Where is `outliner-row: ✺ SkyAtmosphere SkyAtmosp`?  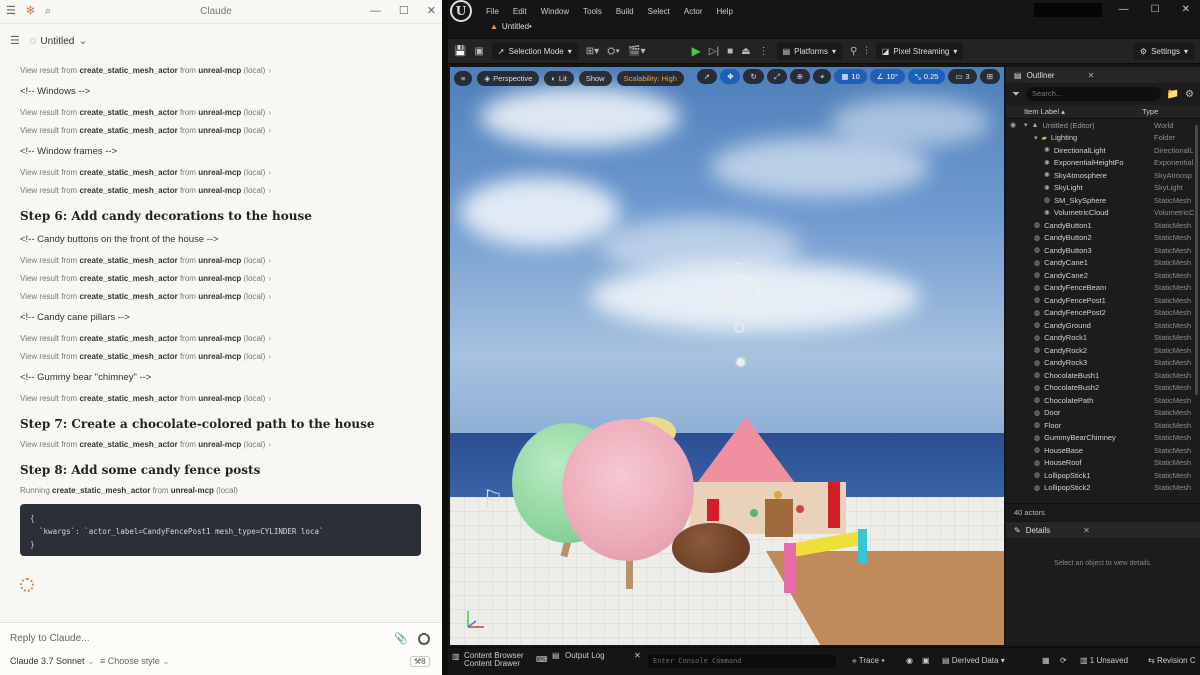 outliner-row: ✺ SkyAtmosphere SkyAtmosp is located at coordinates (1103, 175).